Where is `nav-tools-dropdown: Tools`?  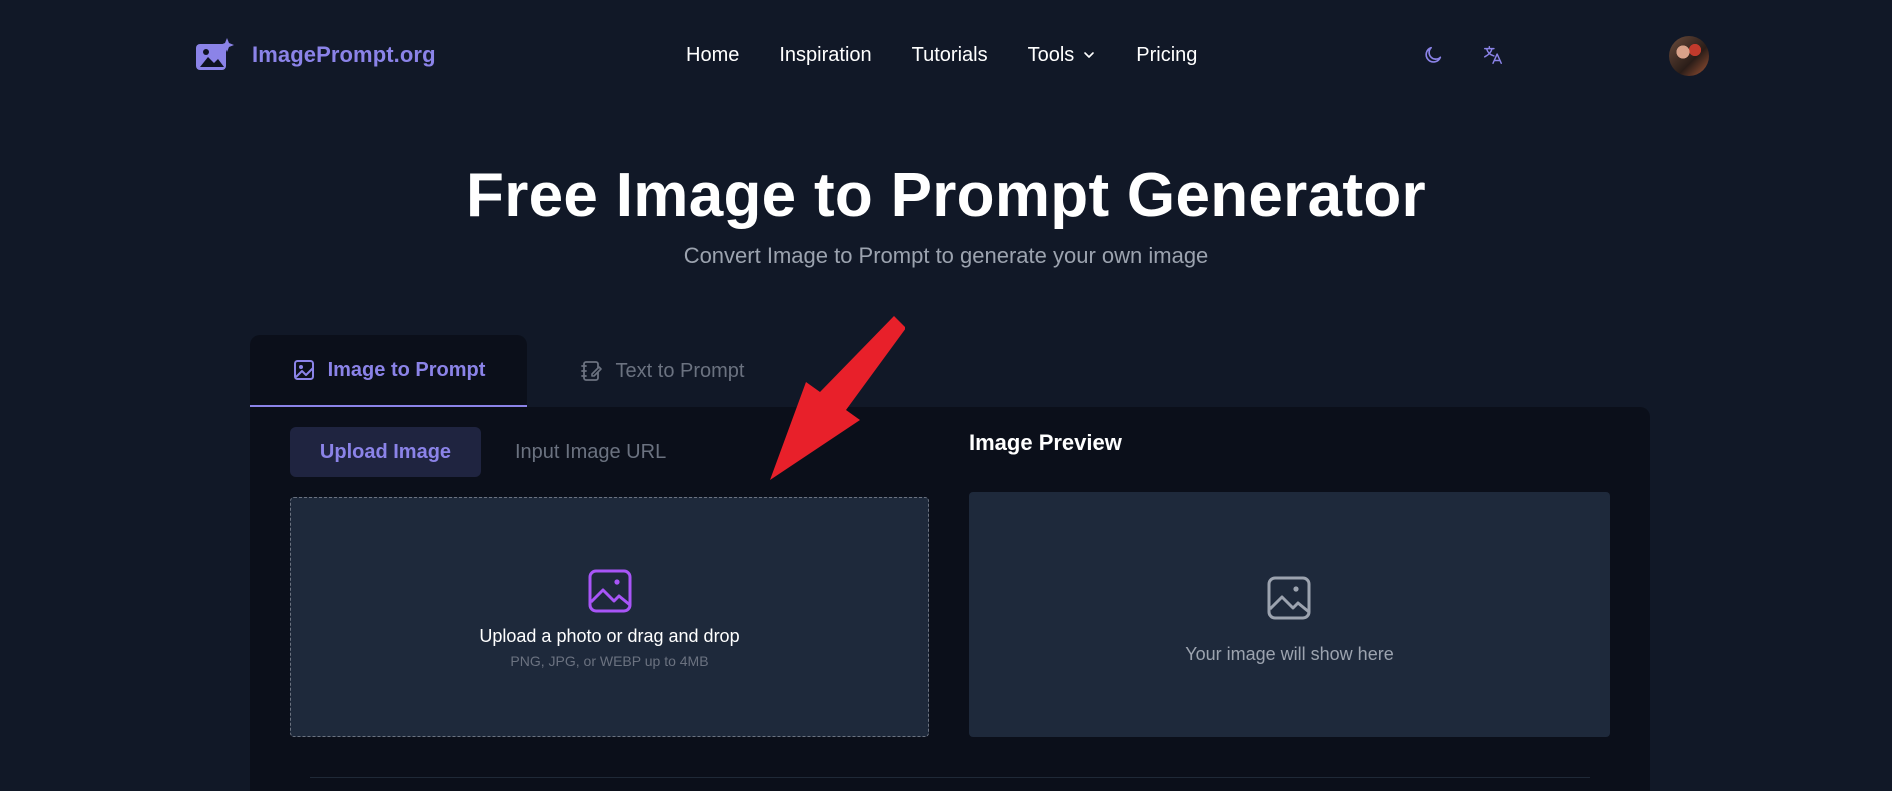 nav-tools-dropdown: Tools is located at coordinates (1062, 55).